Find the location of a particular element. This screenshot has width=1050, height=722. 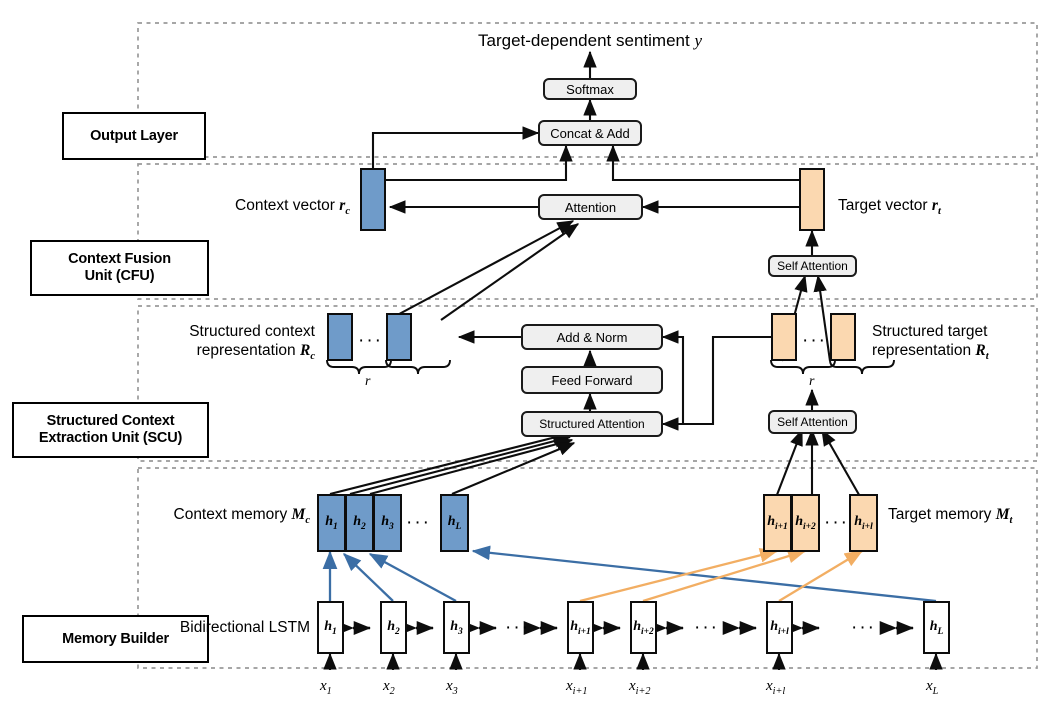

target-vector-text: Target vector is located at coordinates (883, 205).